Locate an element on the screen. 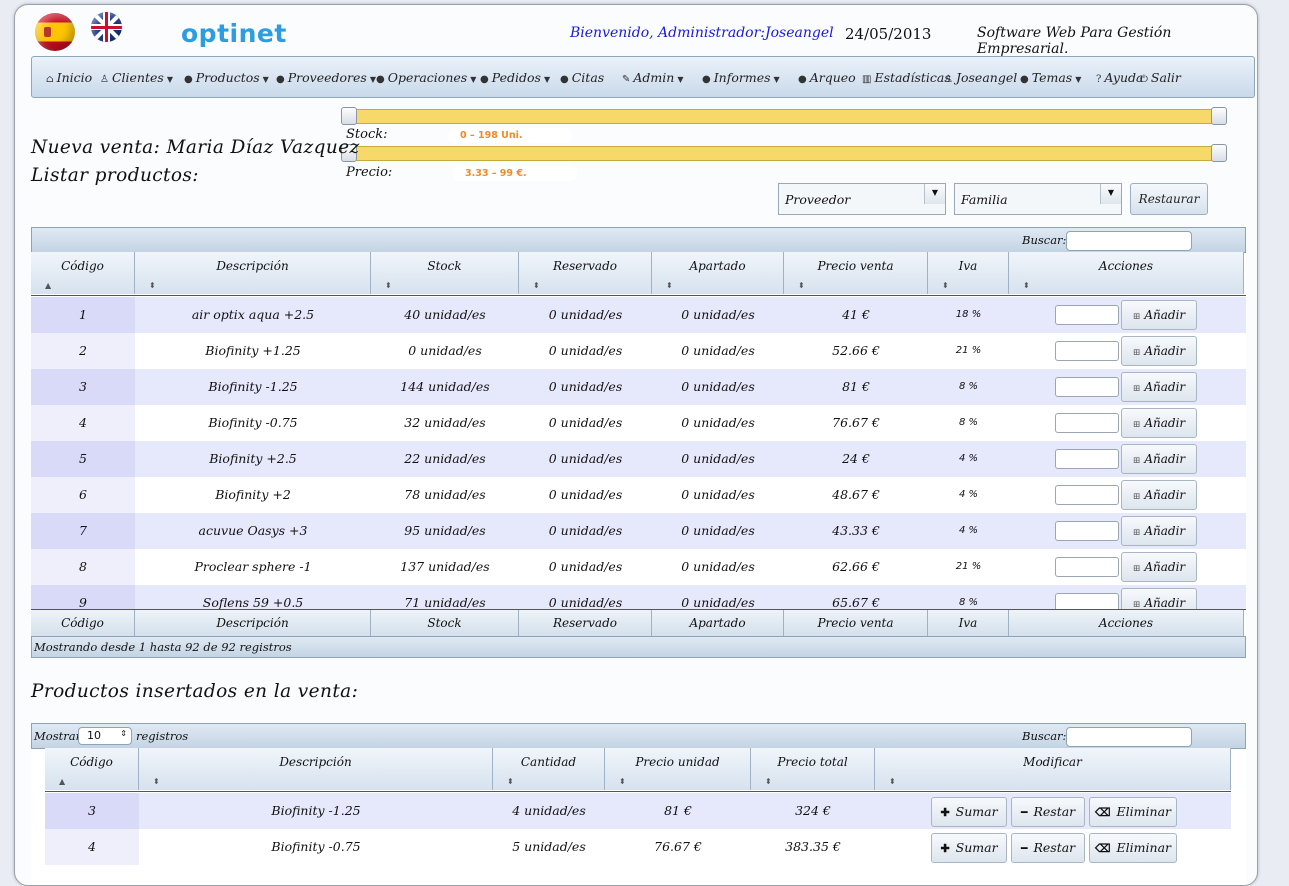  cell-price: 43.33 € is located at coordinates (856, 530).